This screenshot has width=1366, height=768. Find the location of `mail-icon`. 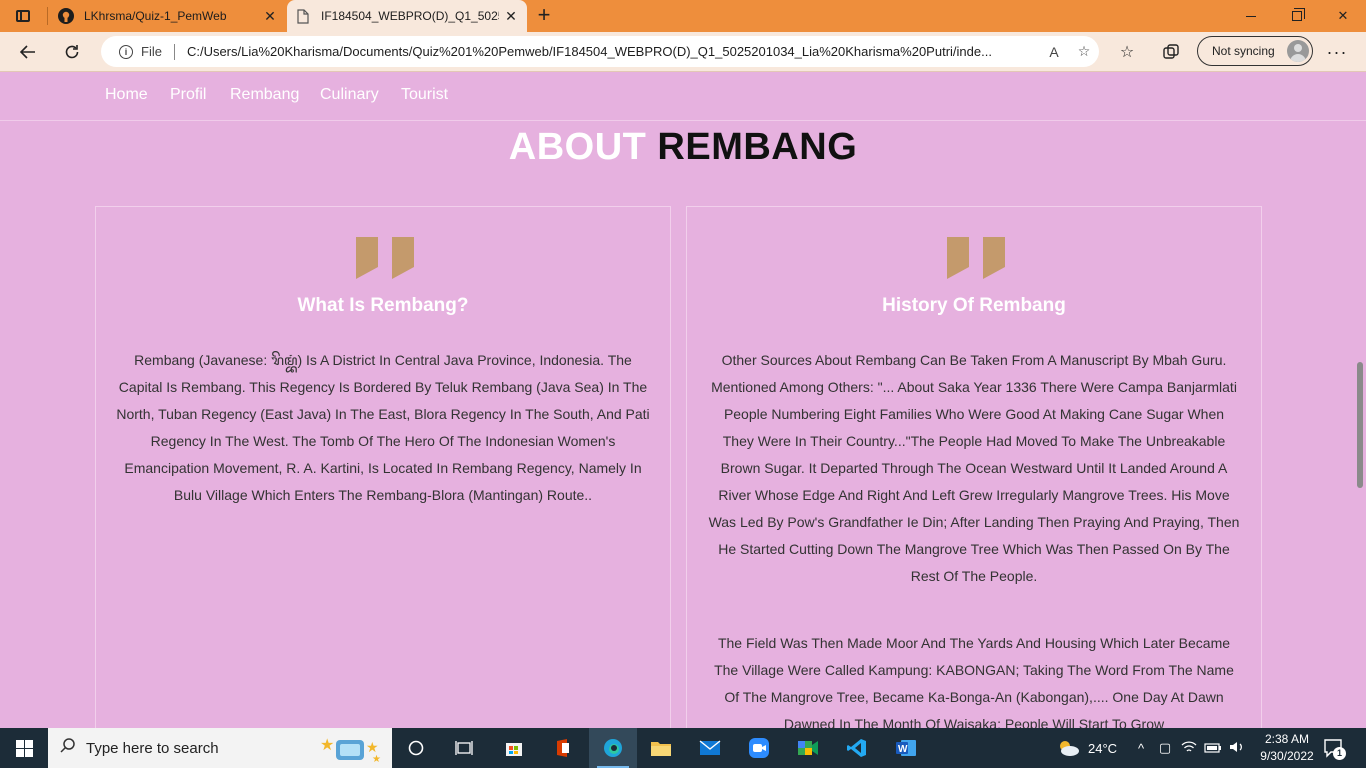

mail-icon is located at coordinates (710, 748).